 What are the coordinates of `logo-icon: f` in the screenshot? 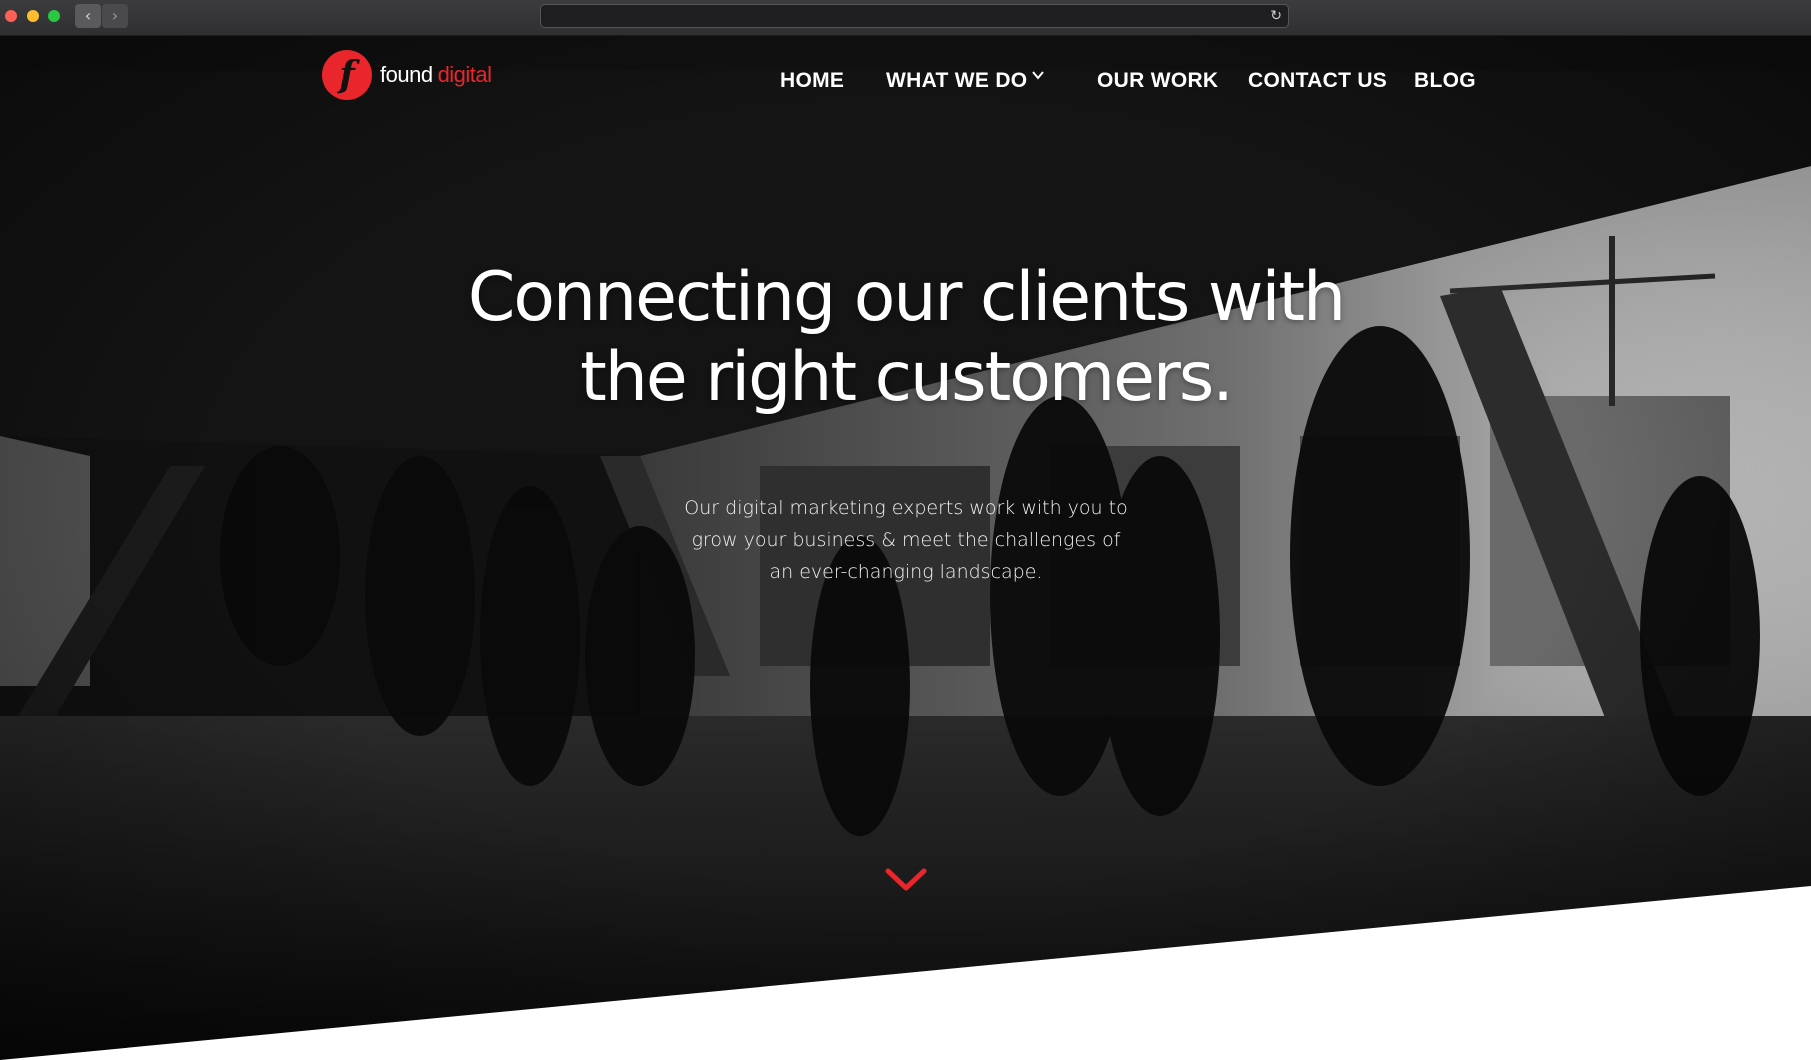 It's located at (347, 75).